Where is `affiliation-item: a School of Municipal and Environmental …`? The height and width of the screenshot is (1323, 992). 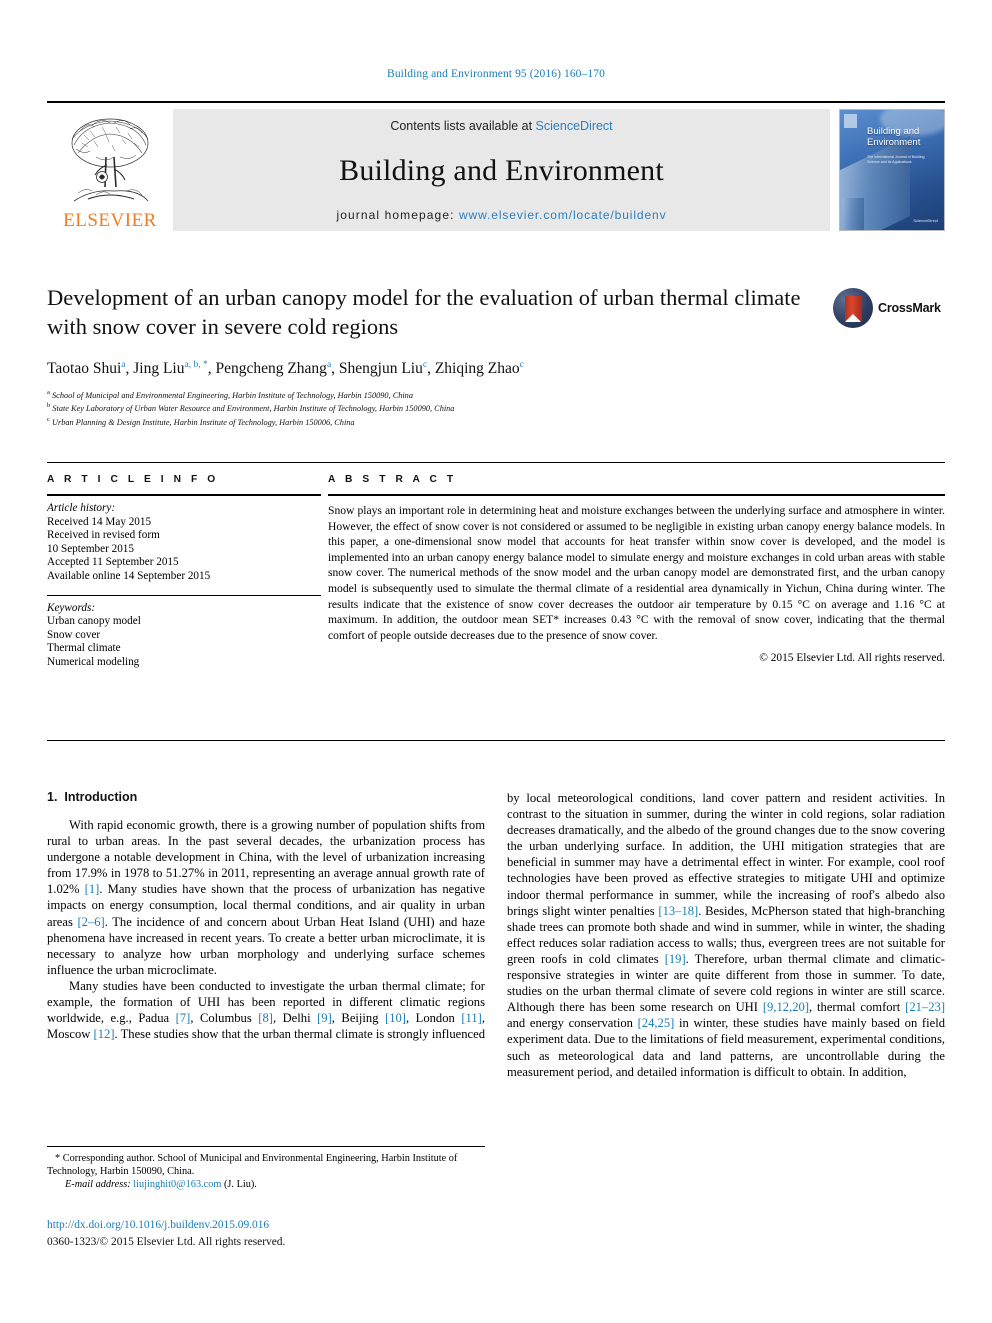
affiliation-item: a School of Municipal and Environmental … is located at coordinates (496, 394).